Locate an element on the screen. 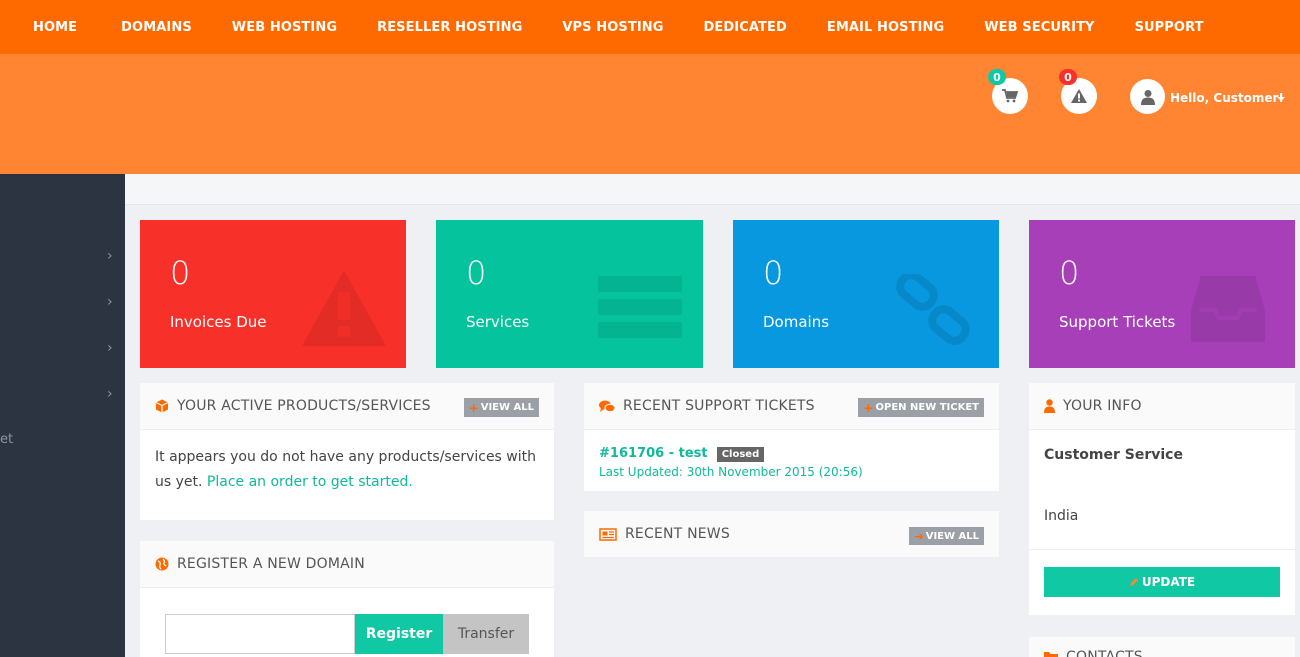 The width and height of the screenshot is (1300, 657). register-domain-panel: REGISTER A NEW DOMAIN Register Transfer is located at coordinates (347, 599).